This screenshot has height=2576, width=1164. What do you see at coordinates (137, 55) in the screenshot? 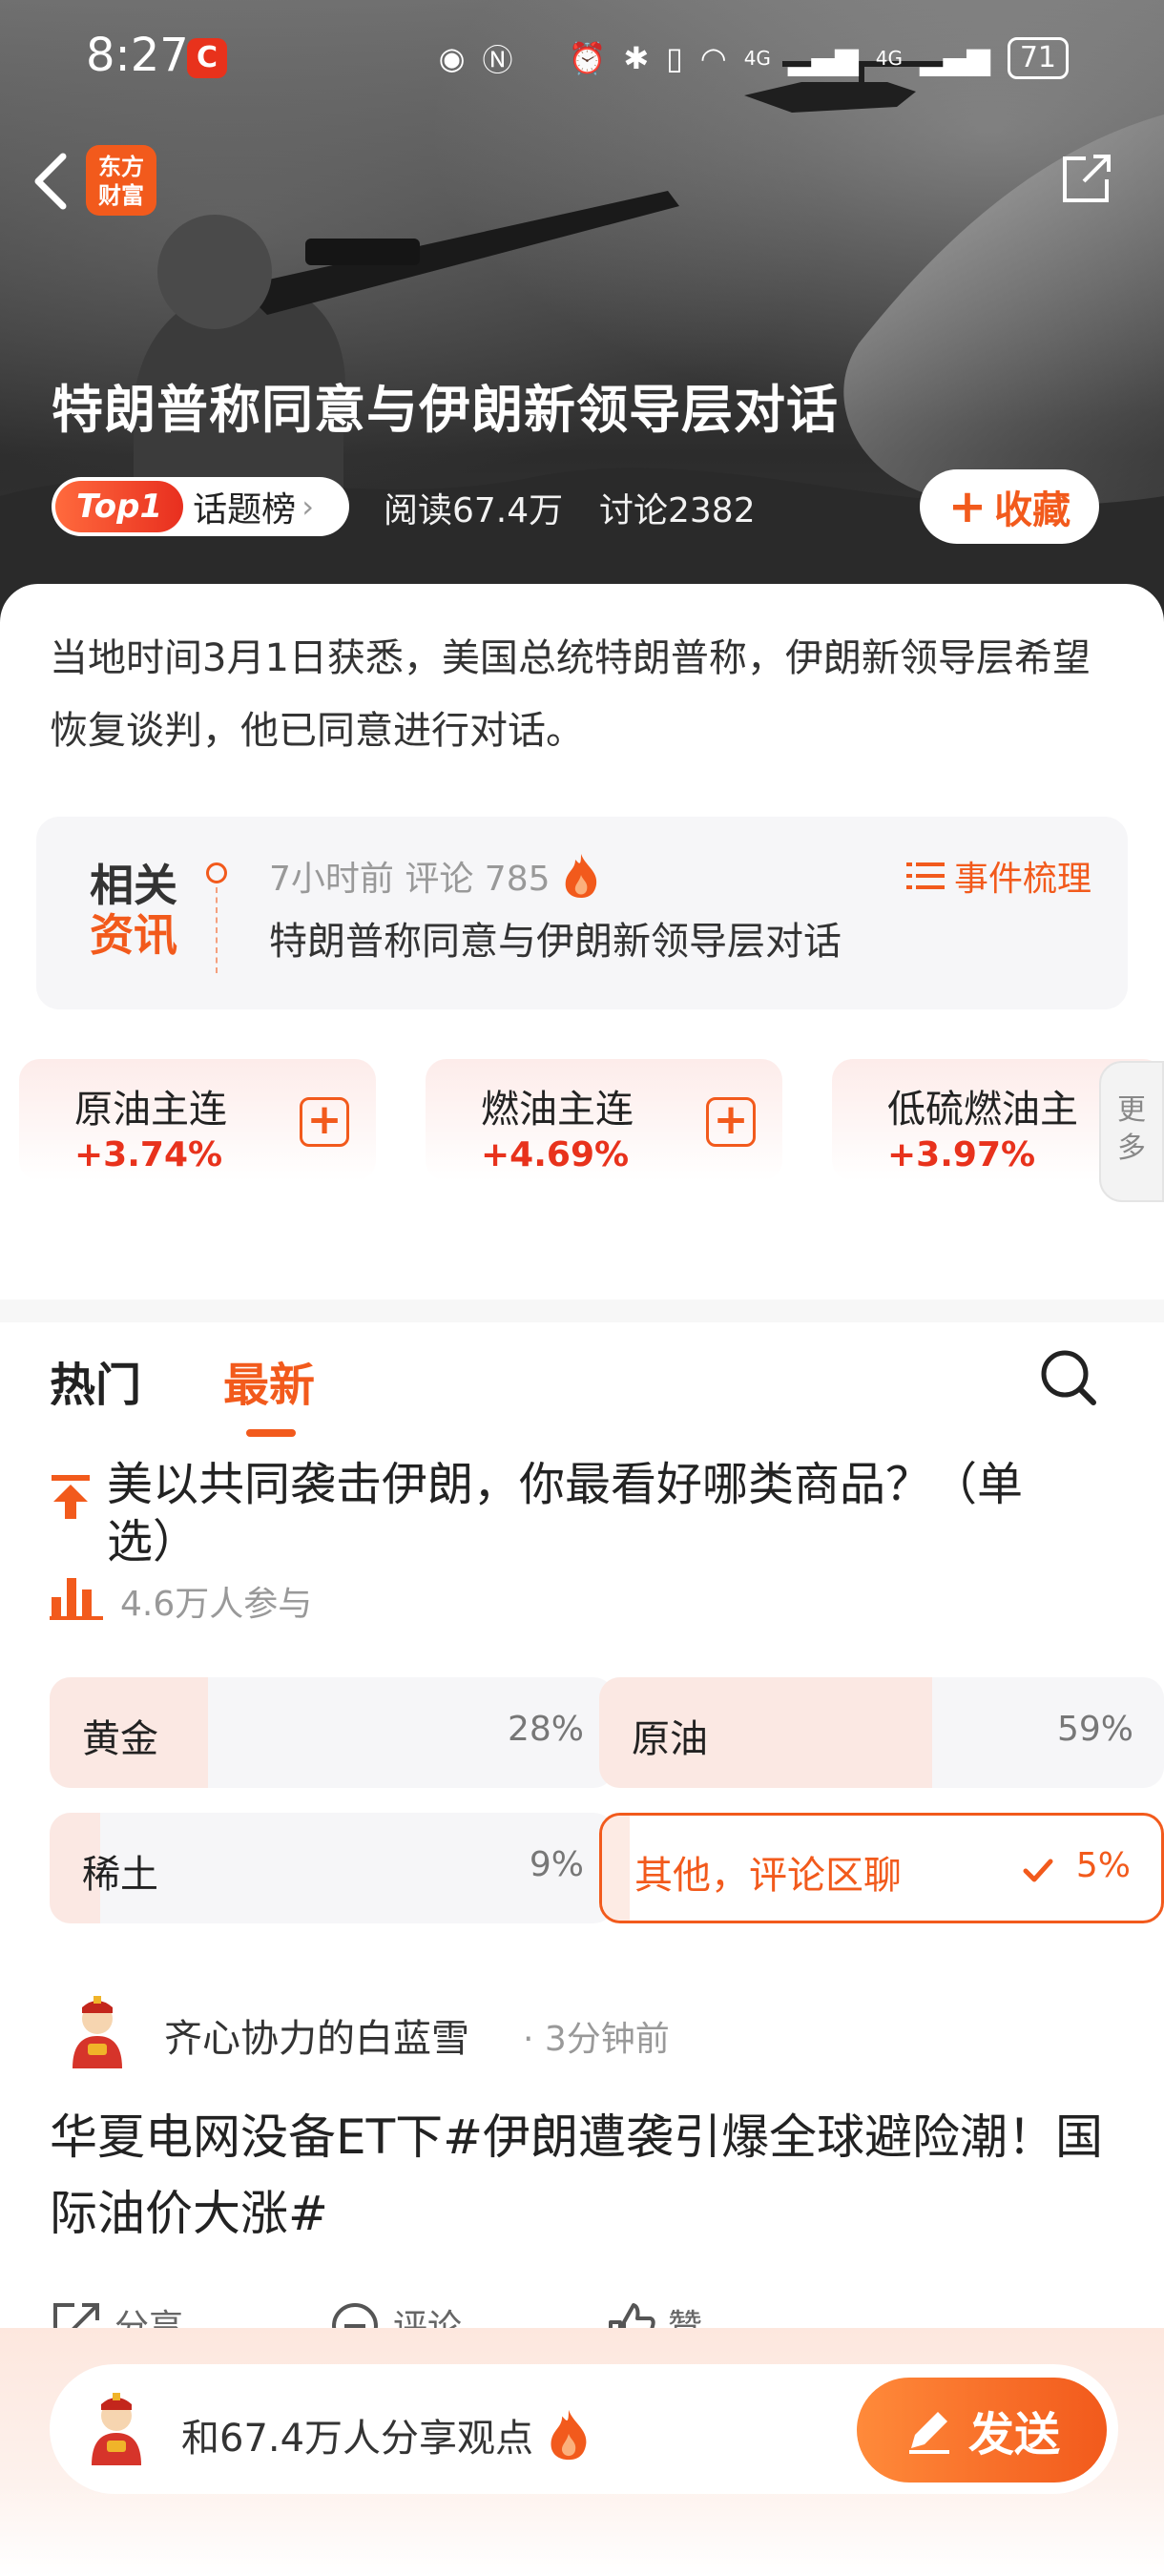
I see `status-time: 8:27` at bounding box center [137, 55].